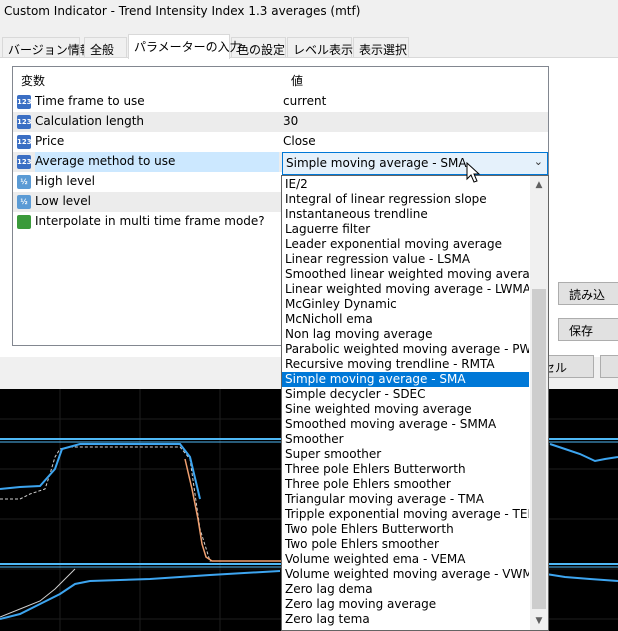 The width and height of the screenshot is (618, 631). I want to click on dropdown-option: Linear weighted moving average - LWMA, so click(405, 289).